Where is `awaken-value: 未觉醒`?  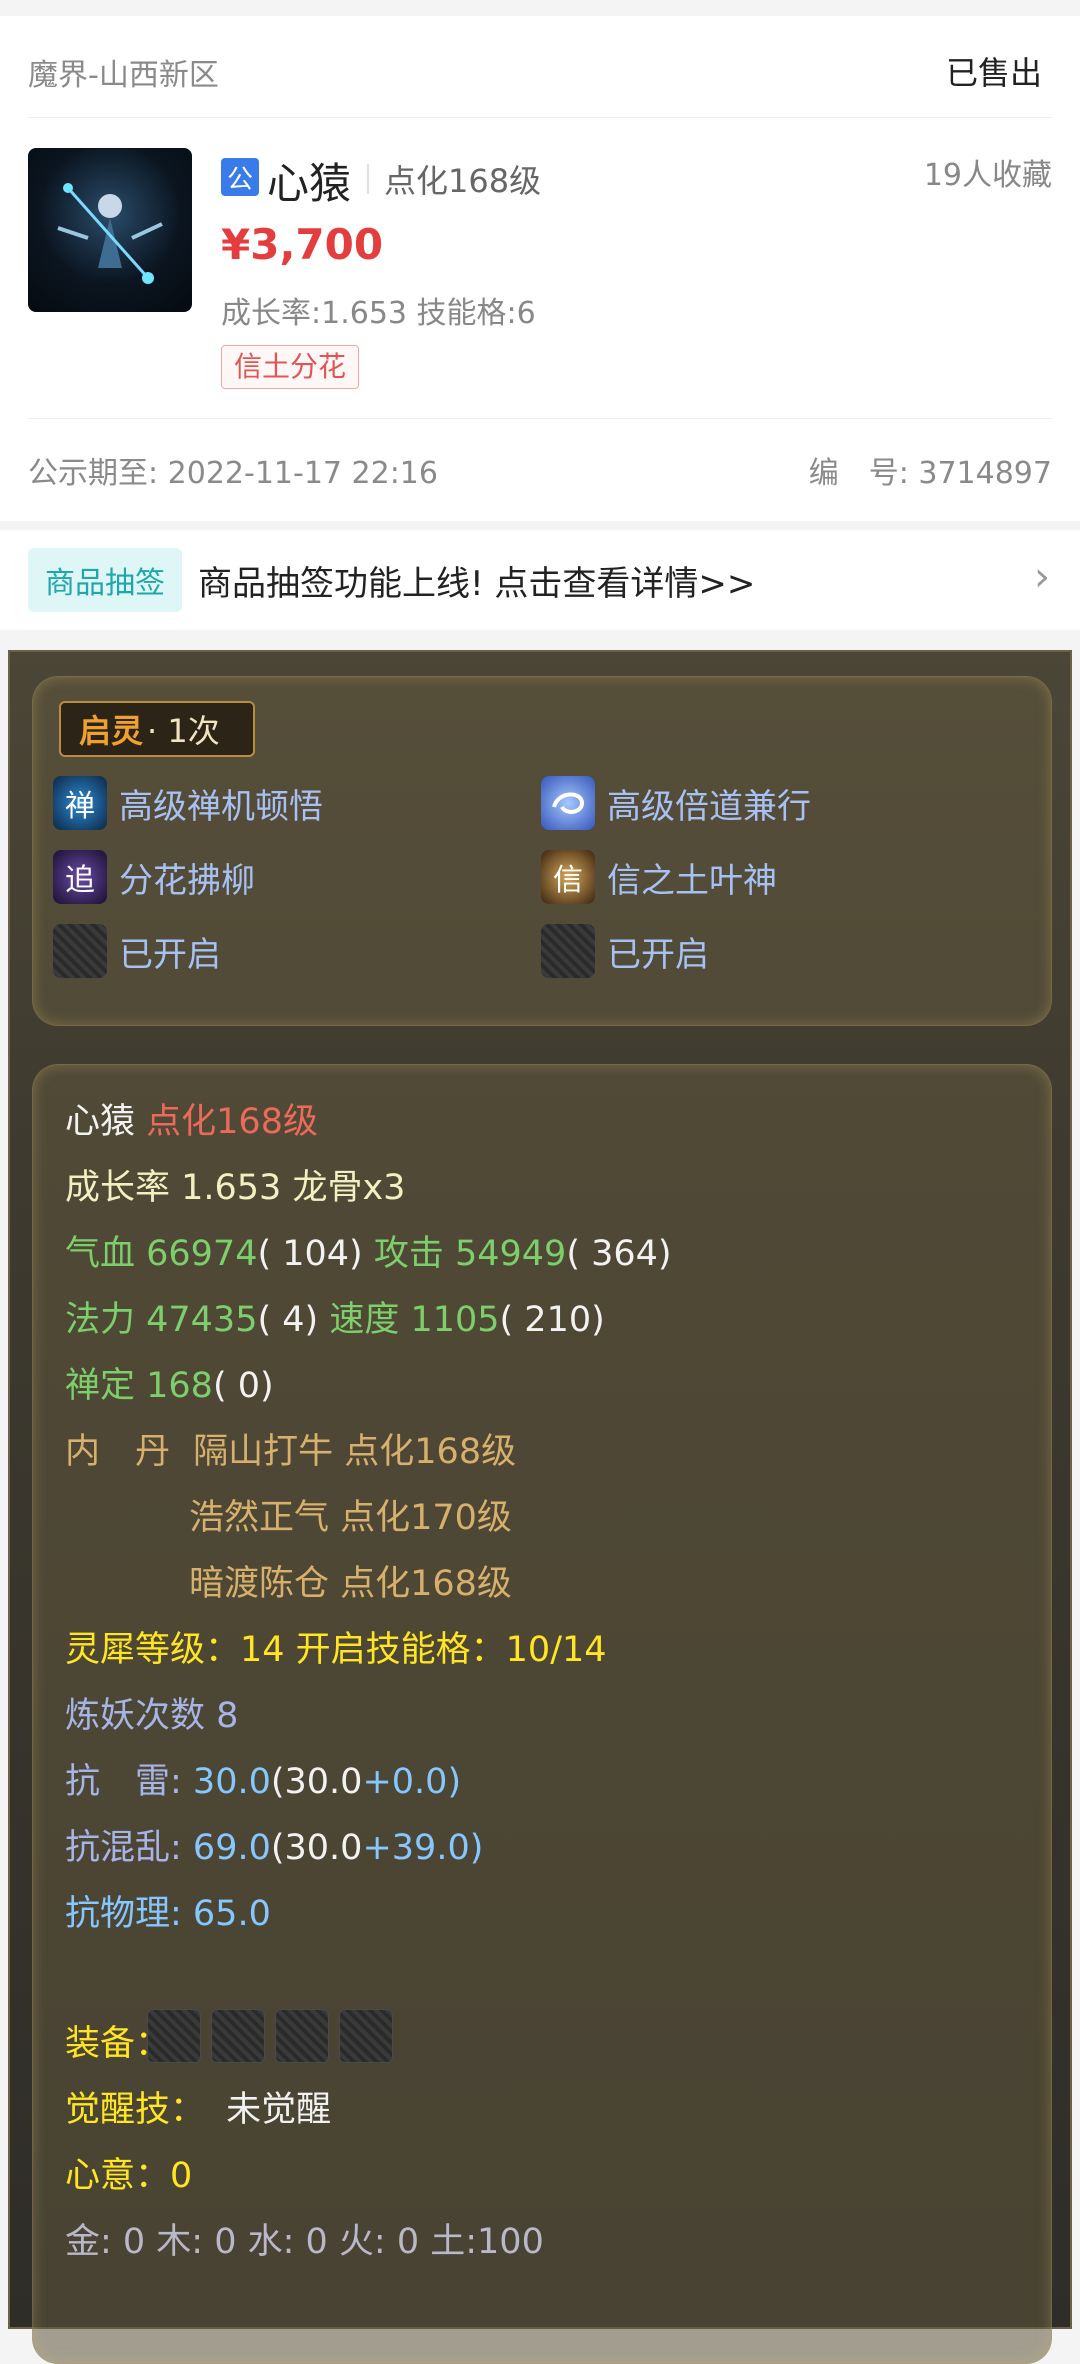 awaken-value: 未觉醒 is located at coordinates (279, 2110).